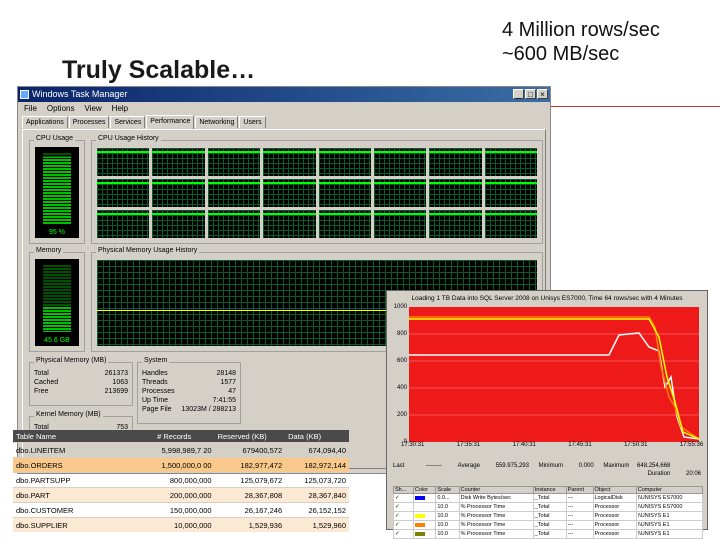 This screenshot has height=540, width=720. I want to click on tab-processes: Processes, so click(89, 122).